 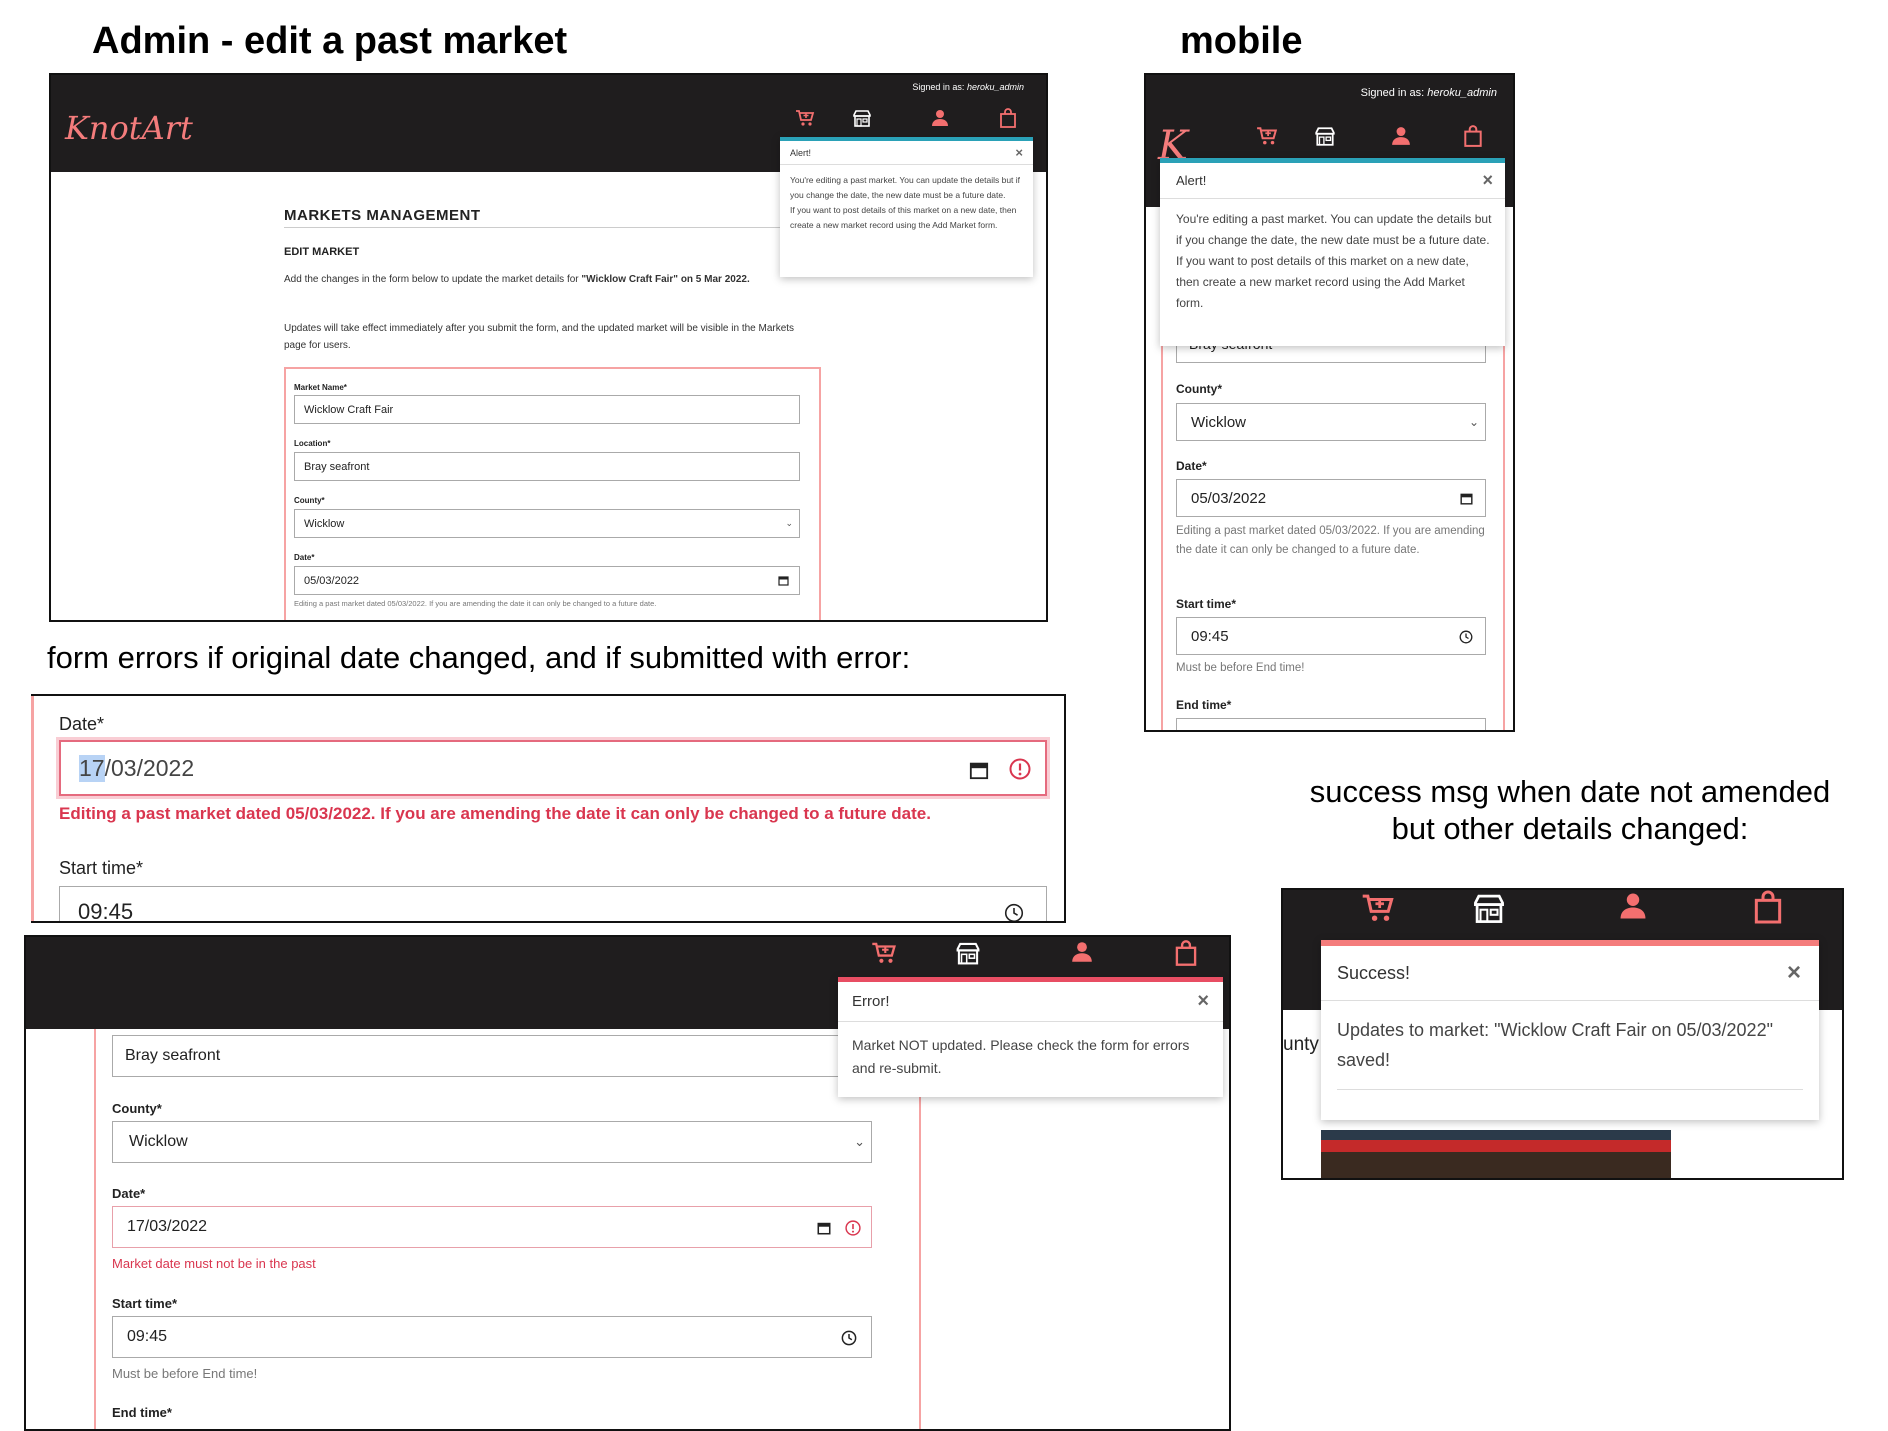 I want to click on location-label: Location*, so click(x=312, y=443).